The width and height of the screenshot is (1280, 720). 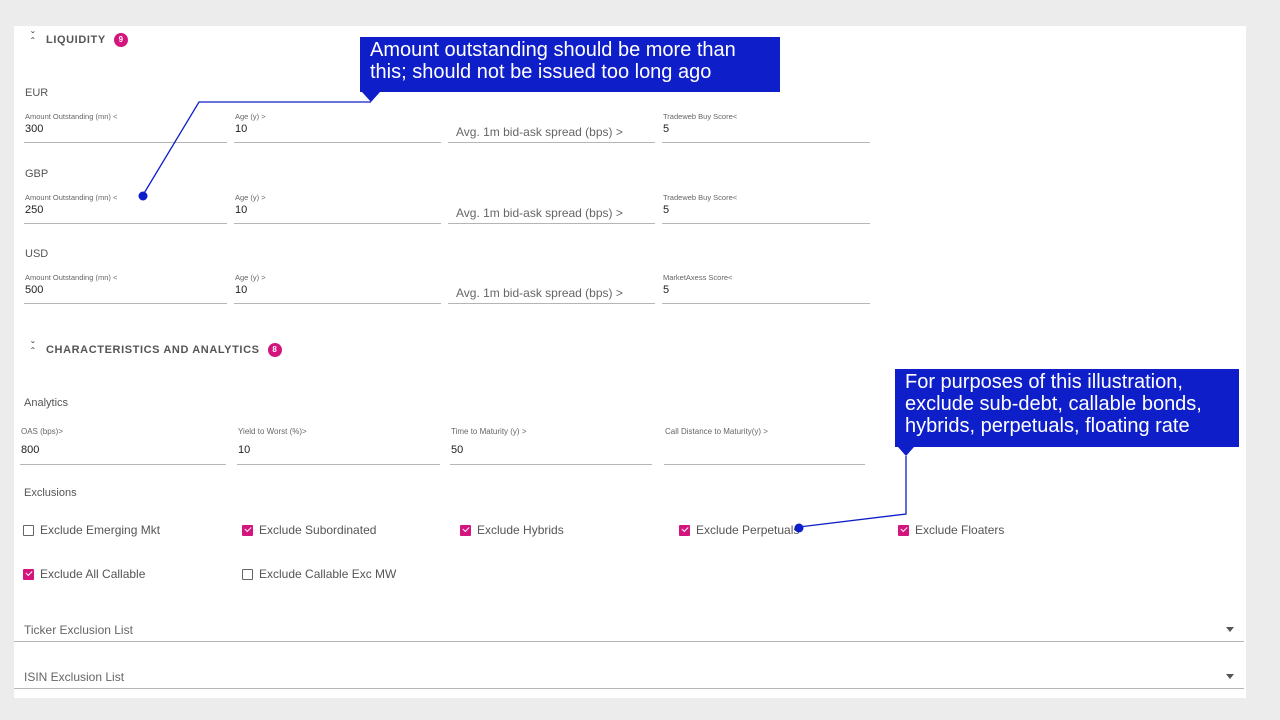 I want to click on yield-to-worst-input, so click(x=334, y=450).